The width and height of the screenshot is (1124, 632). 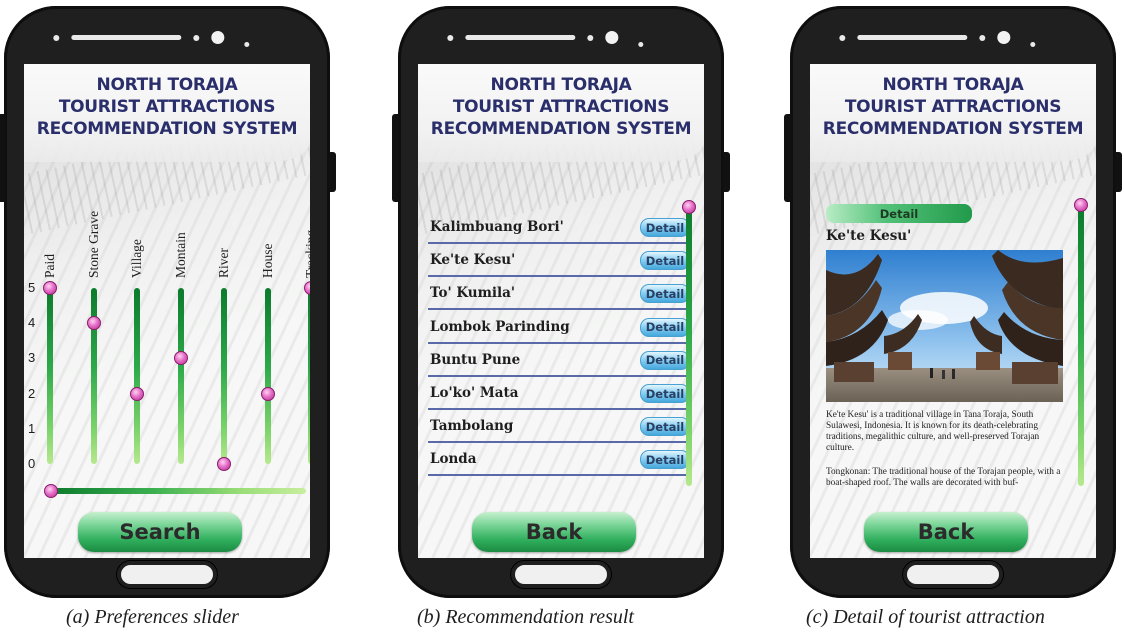 What do you see at coordinates (689, 345) in the screenshot?
I see `list-scrollbar` at bounding box center [689, 345].